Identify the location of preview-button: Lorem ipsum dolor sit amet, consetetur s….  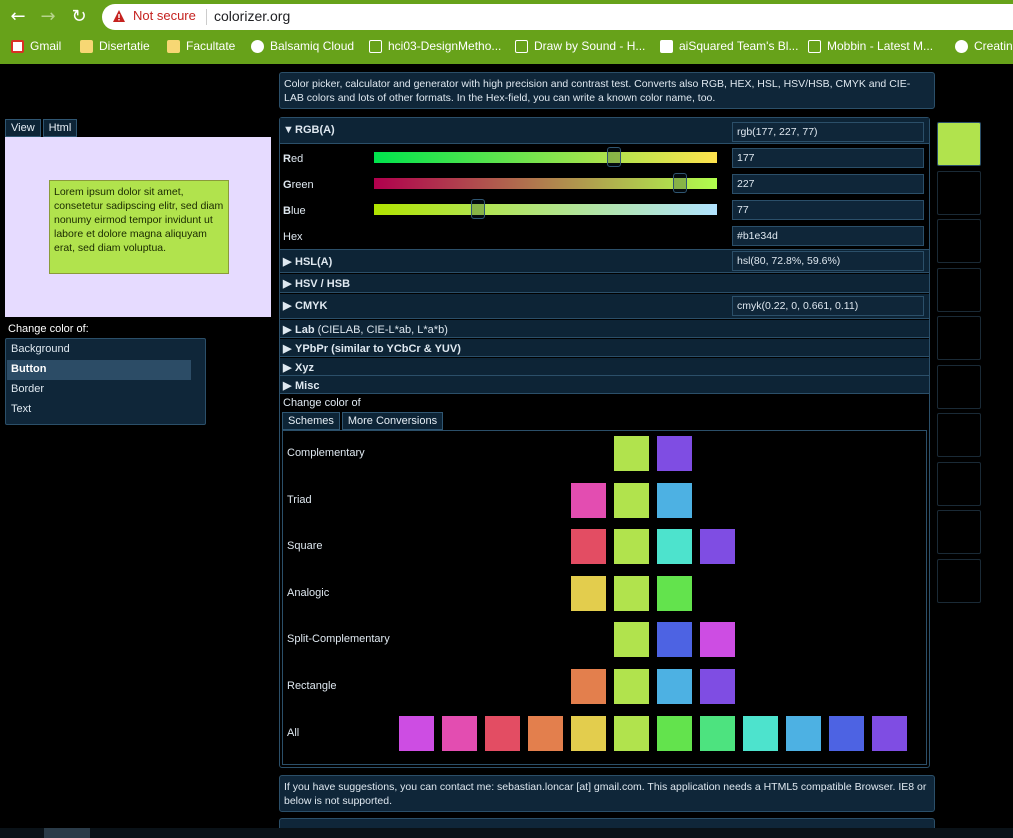
(139, 227).